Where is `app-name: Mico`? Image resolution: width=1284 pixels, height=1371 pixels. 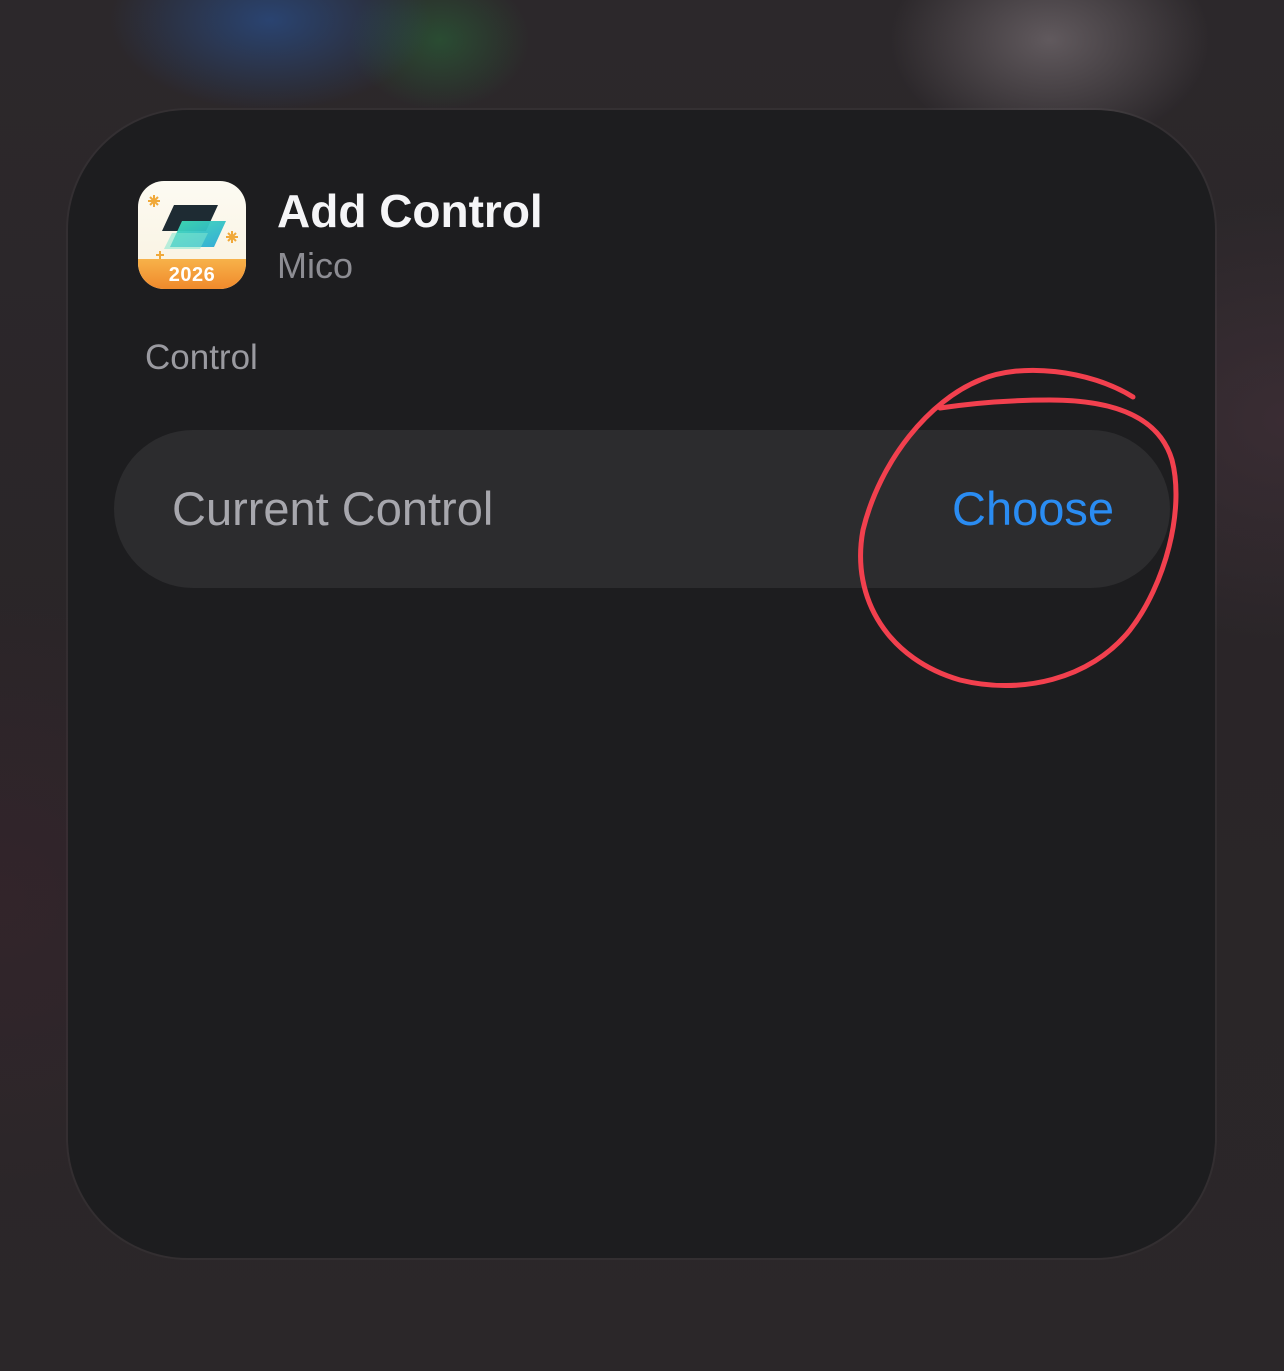
app-name: Mico is located at coordinates (315, 265).